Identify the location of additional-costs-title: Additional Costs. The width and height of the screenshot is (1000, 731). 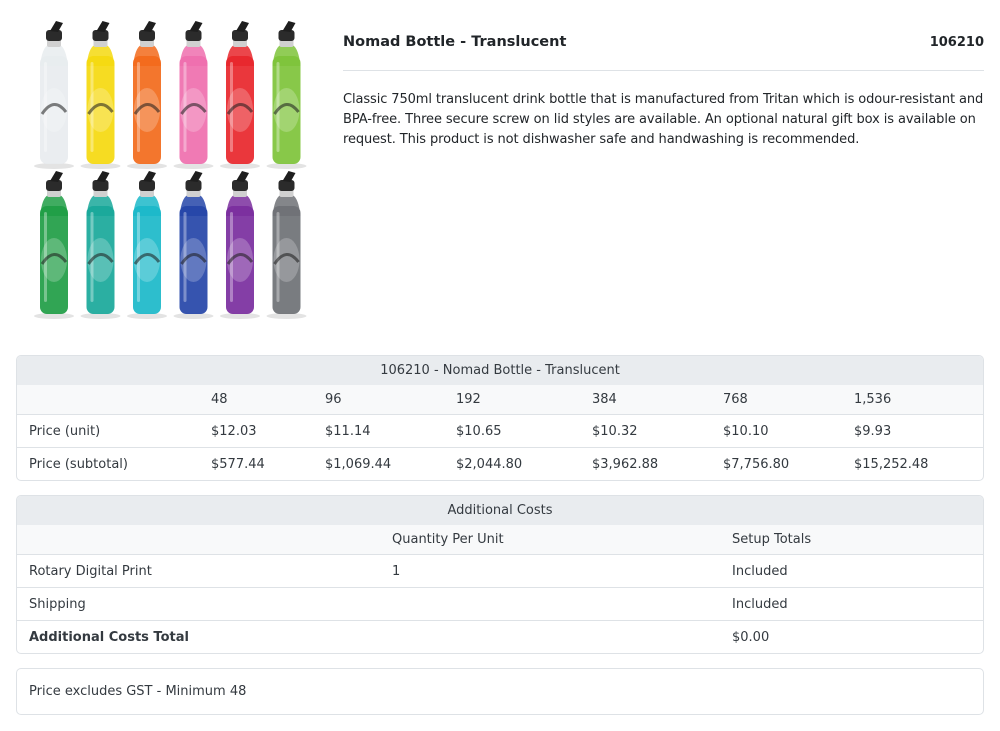
(500, 510).